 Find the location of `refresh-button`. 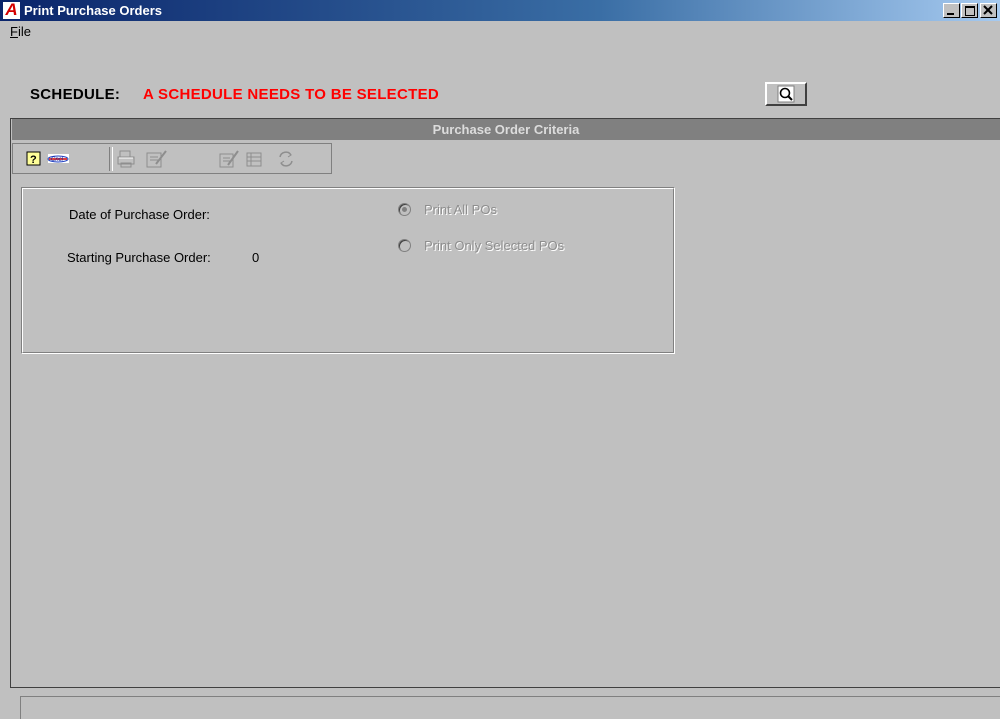

refresh-button is located at coordinates (286, 159).